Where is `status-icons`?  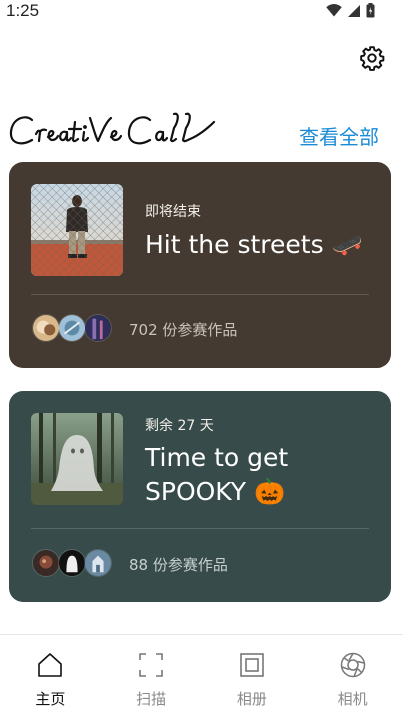 status-icons is located at coordinates (350, 13).